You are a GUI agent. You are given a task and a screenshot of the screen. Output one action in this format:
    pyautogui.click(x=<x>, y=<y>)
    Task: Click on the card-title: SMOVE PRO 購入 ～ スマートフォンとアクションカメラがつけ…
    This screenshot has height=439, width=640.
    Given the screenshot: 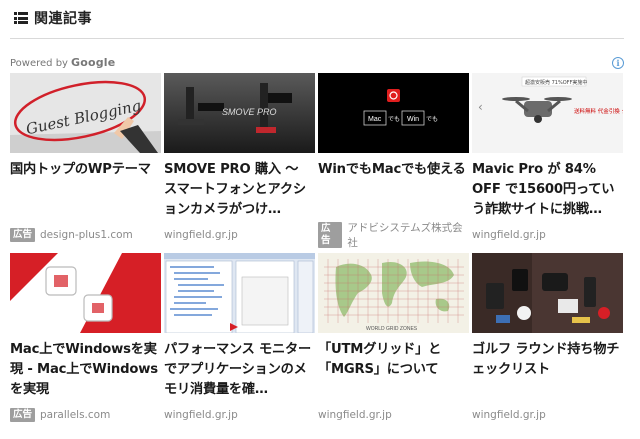 What is the action you would take?
    pyautogui.click(x=239, y=191)
    